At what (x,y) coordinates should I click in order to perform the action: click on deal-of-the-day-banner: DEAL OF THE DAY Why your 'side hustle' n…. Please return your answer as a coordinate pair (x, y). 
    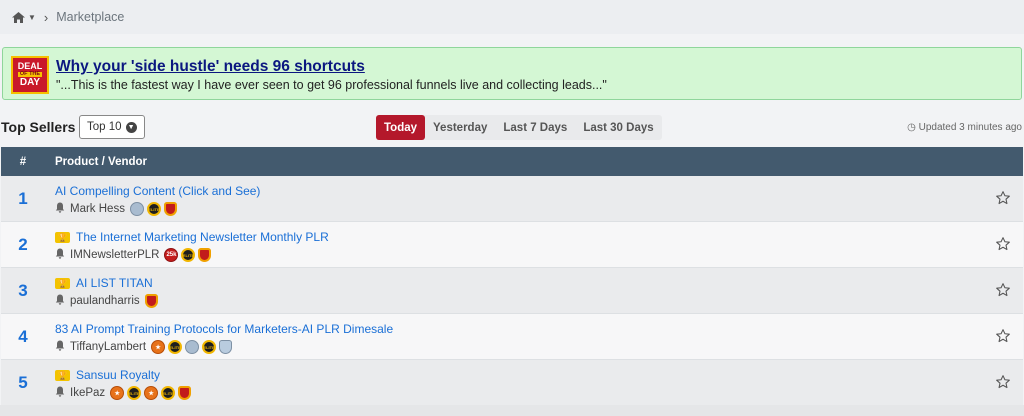
    Looking at the image, I should click on (512, 73).